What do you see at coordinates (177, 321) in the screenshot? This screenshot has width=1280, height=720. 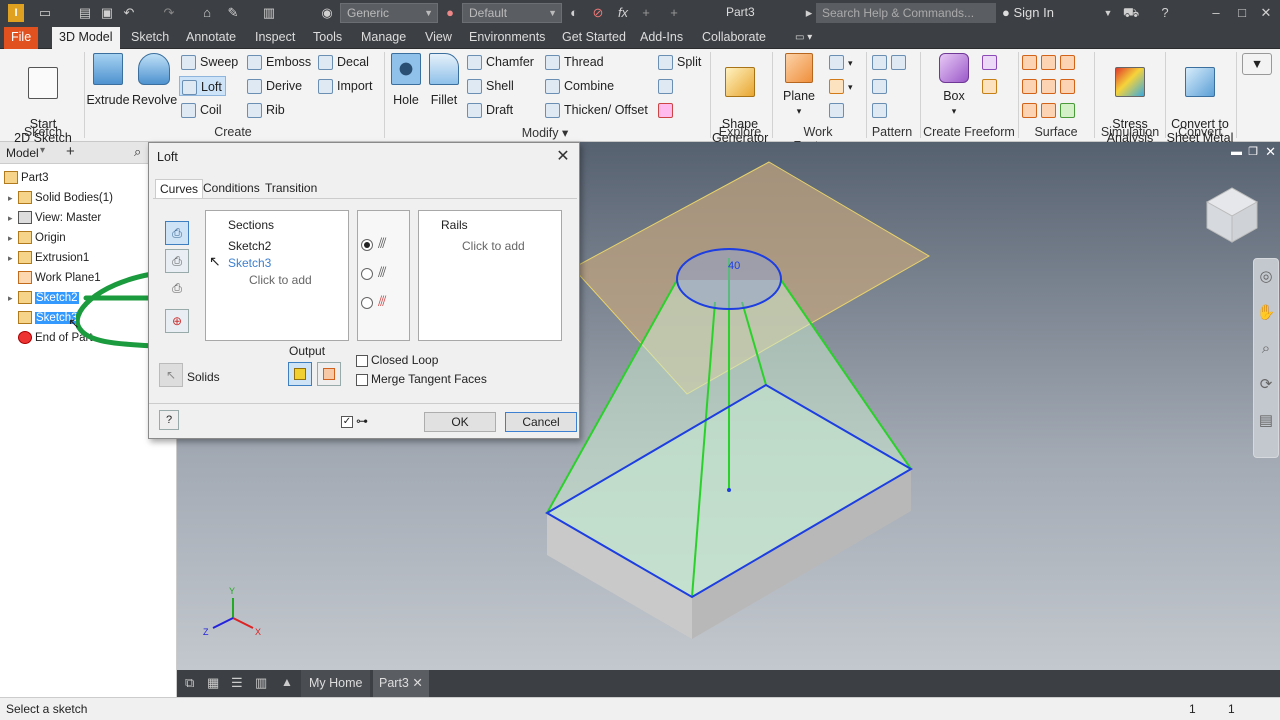 I see `point-mapping-button: ⊕` at bounding box center [177, 321].